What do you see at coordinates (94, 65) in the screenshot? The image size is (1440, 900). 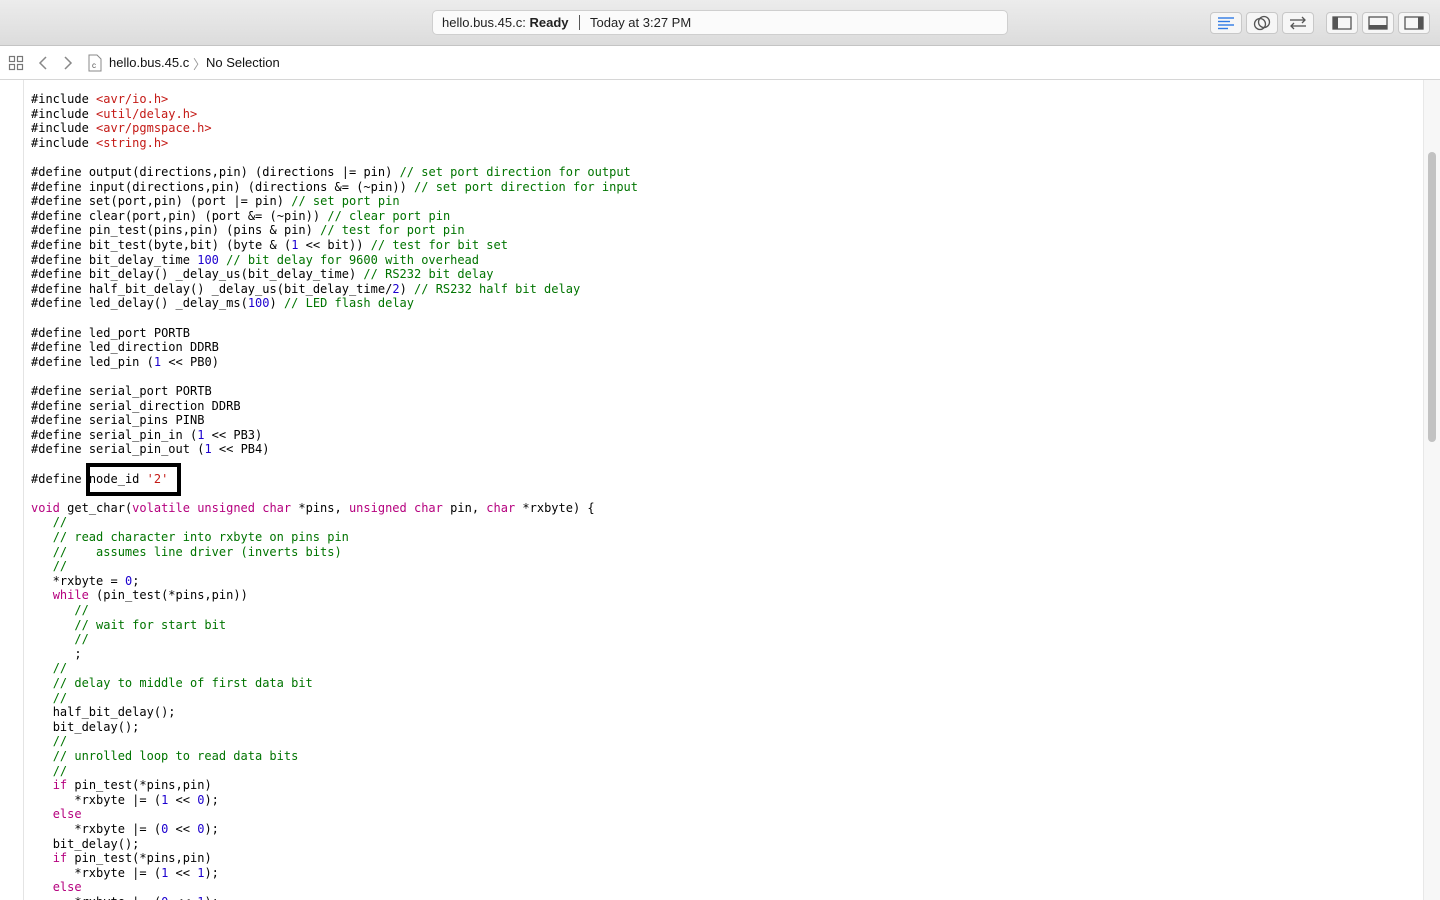 I see `svg-text: c` at bounding box center [94, 65].